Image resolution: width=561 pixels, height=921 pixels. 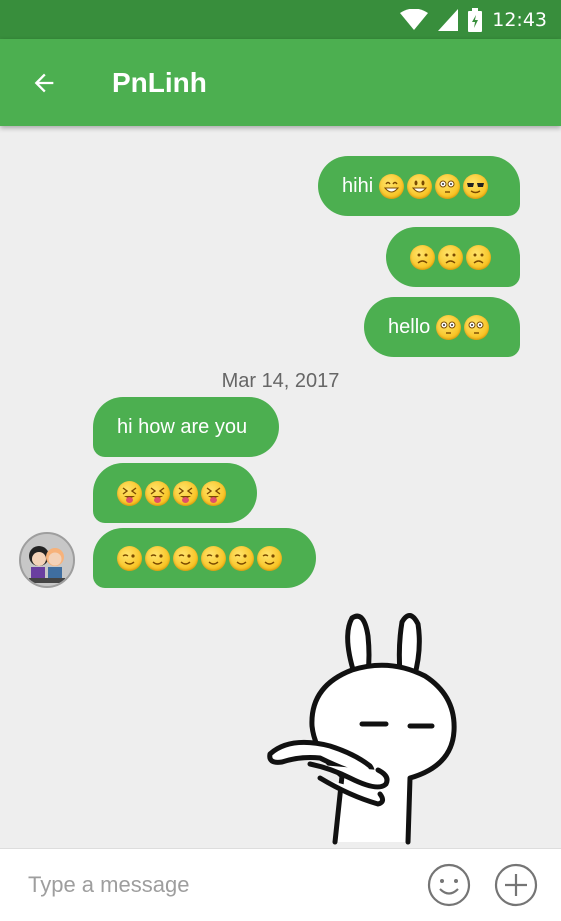 I want to click on smiley-emoji-icon, so click(x=420, y=186).